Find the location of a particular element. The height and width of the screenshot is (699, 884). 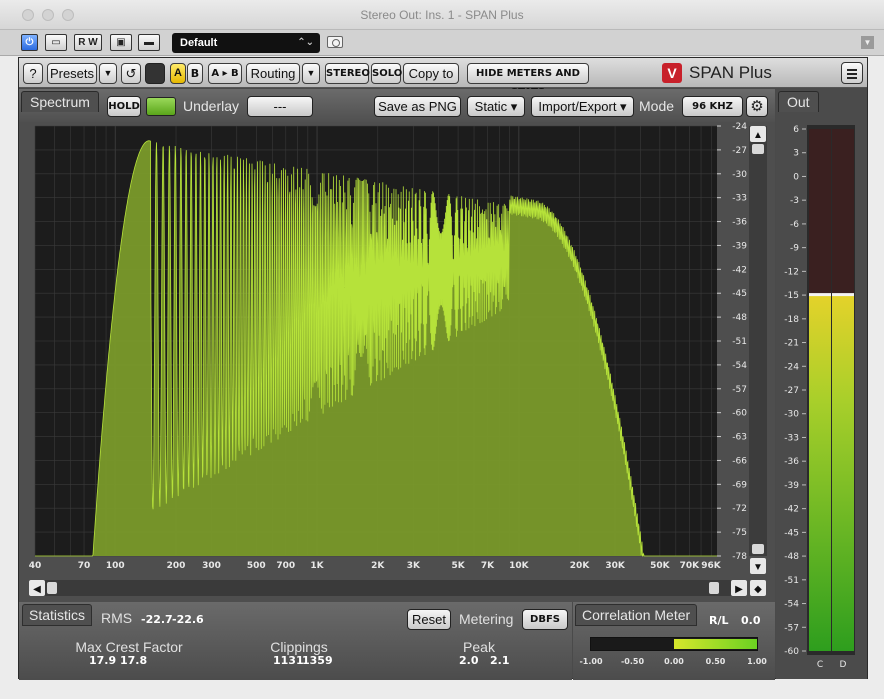

clippings-right-value: 1359 is located at coordinates (317, 660).